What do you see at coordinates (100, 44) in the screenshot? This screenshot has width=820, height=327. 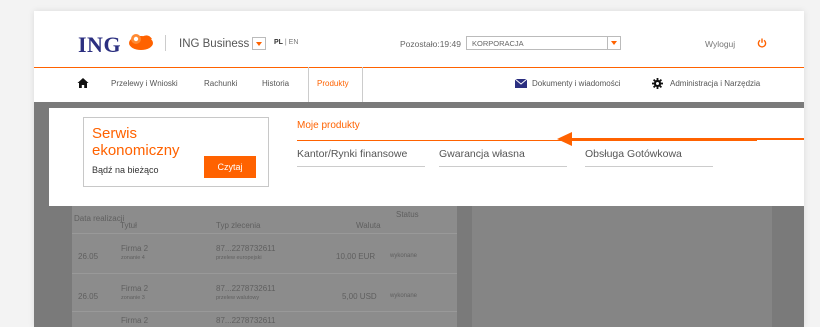 I see `ing-logo: ING` at bounding box center [100, 44].